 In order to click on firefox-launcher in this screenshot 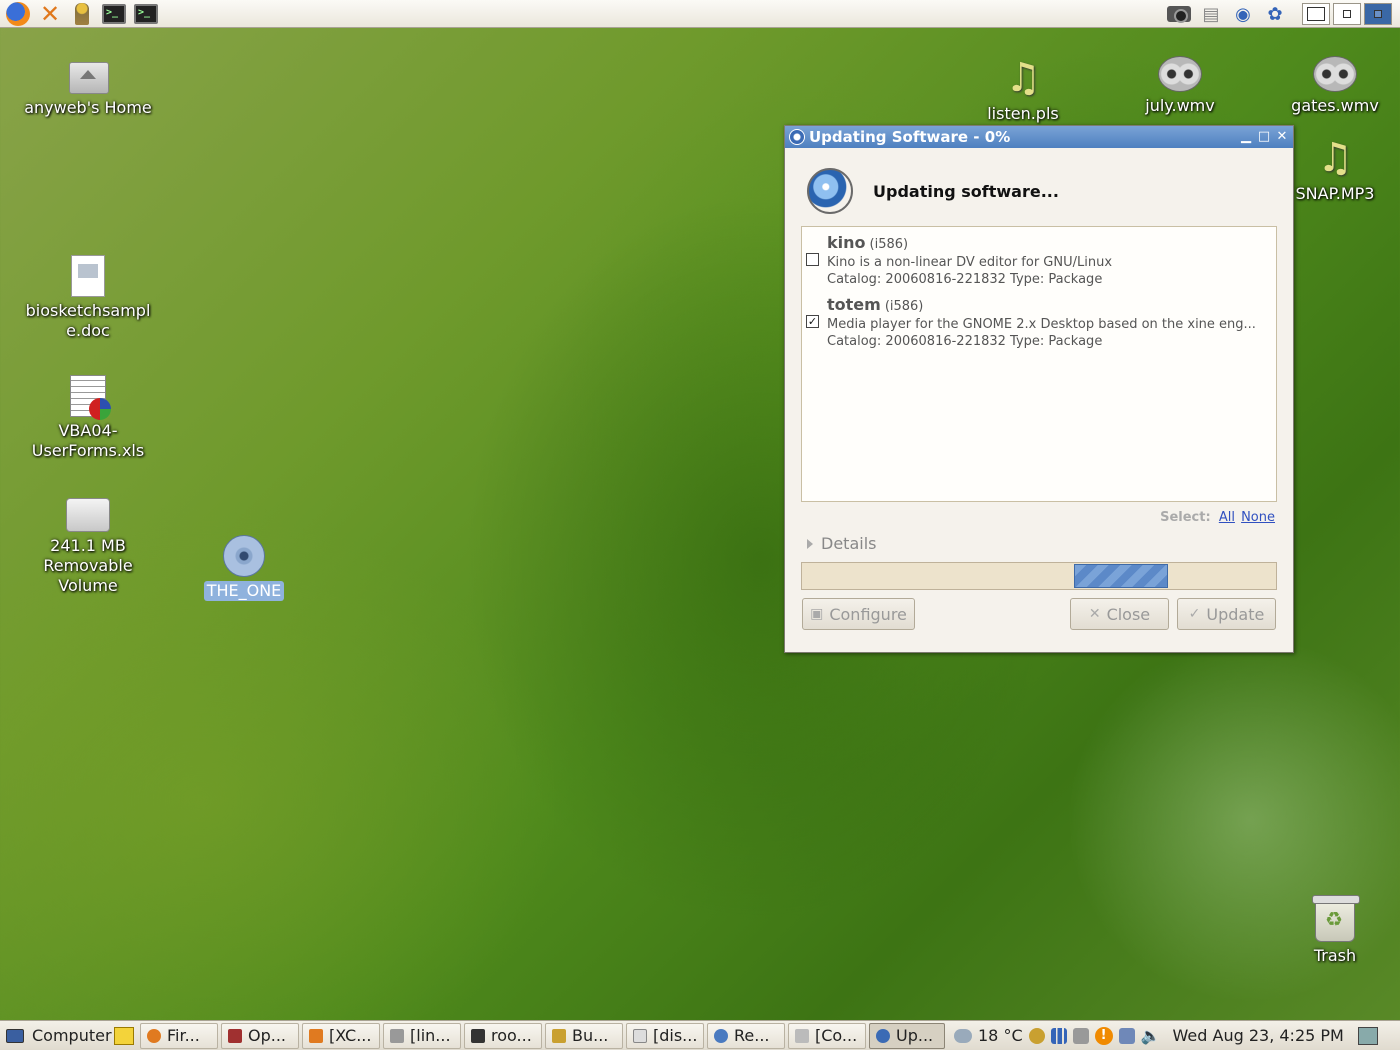, I will do `click(18, 14)`.